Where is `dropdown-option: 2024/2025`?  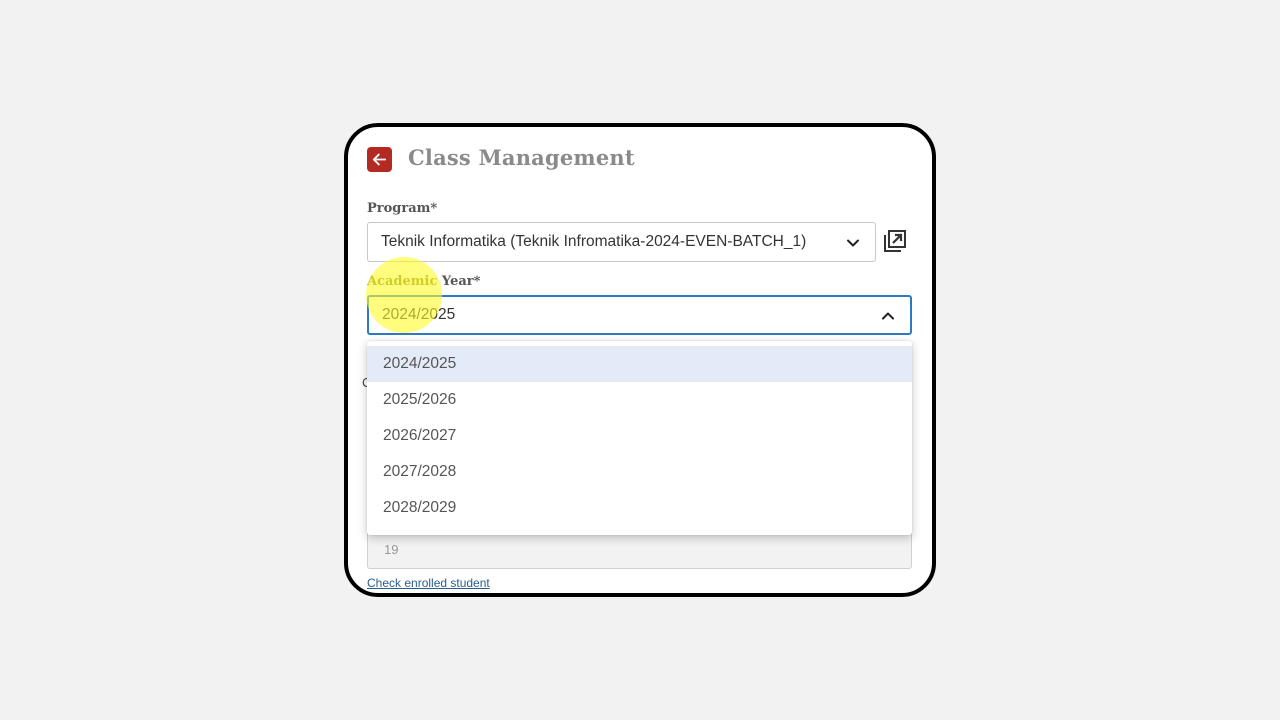
dropdown-option: 2024/2025 is located at coordinates (639, 364).